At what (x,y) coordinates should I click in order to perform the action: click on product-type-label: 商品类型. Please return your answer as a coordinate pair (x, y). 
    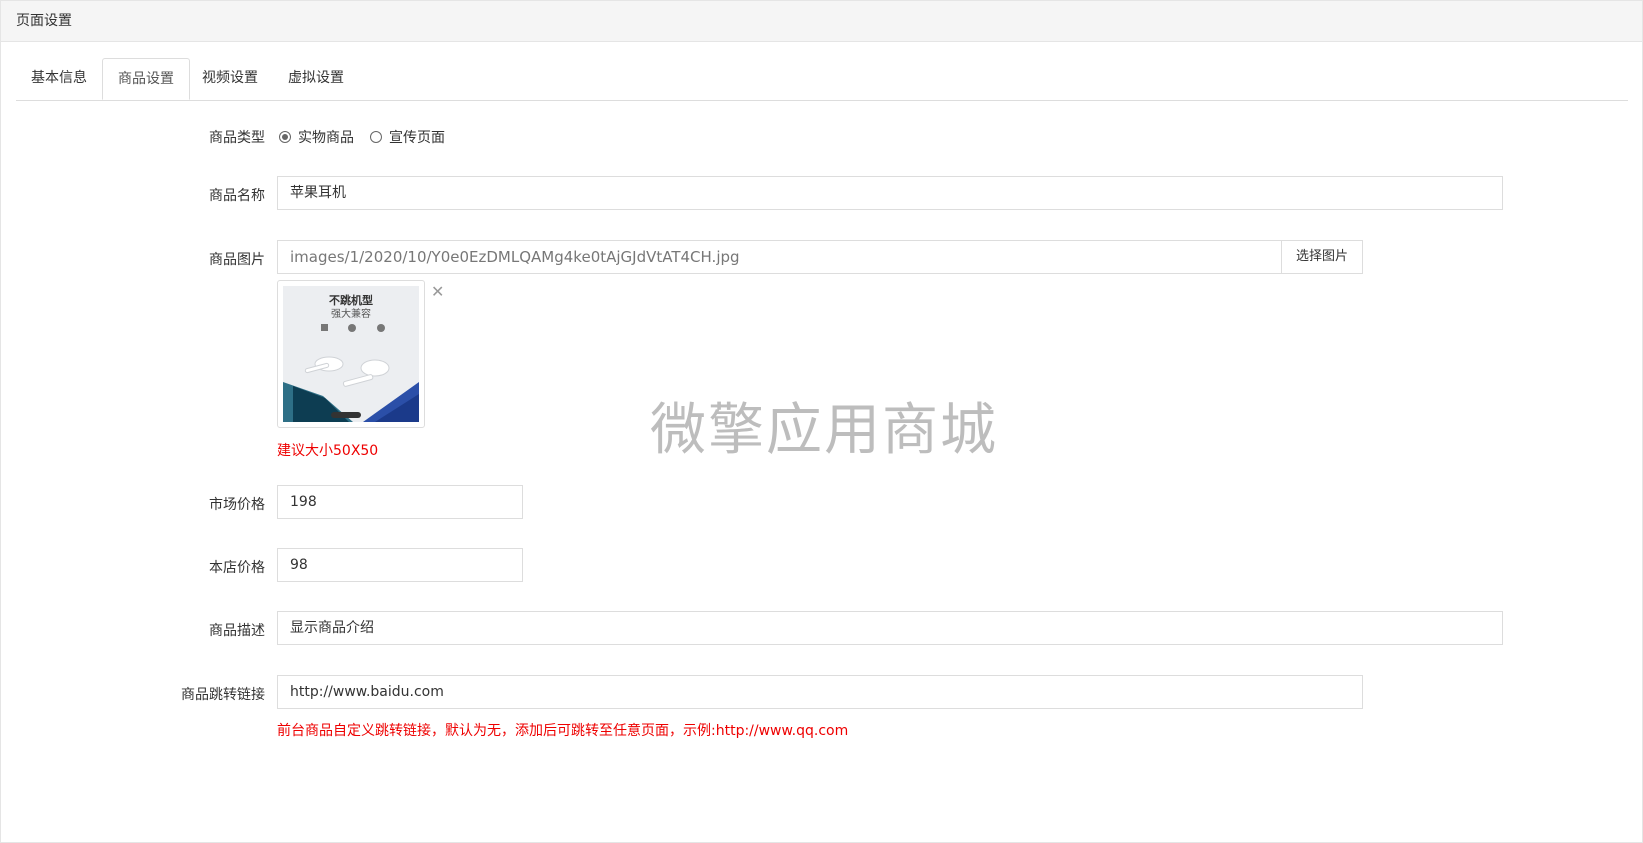
    Looking at the image, I should click on (237, 138).